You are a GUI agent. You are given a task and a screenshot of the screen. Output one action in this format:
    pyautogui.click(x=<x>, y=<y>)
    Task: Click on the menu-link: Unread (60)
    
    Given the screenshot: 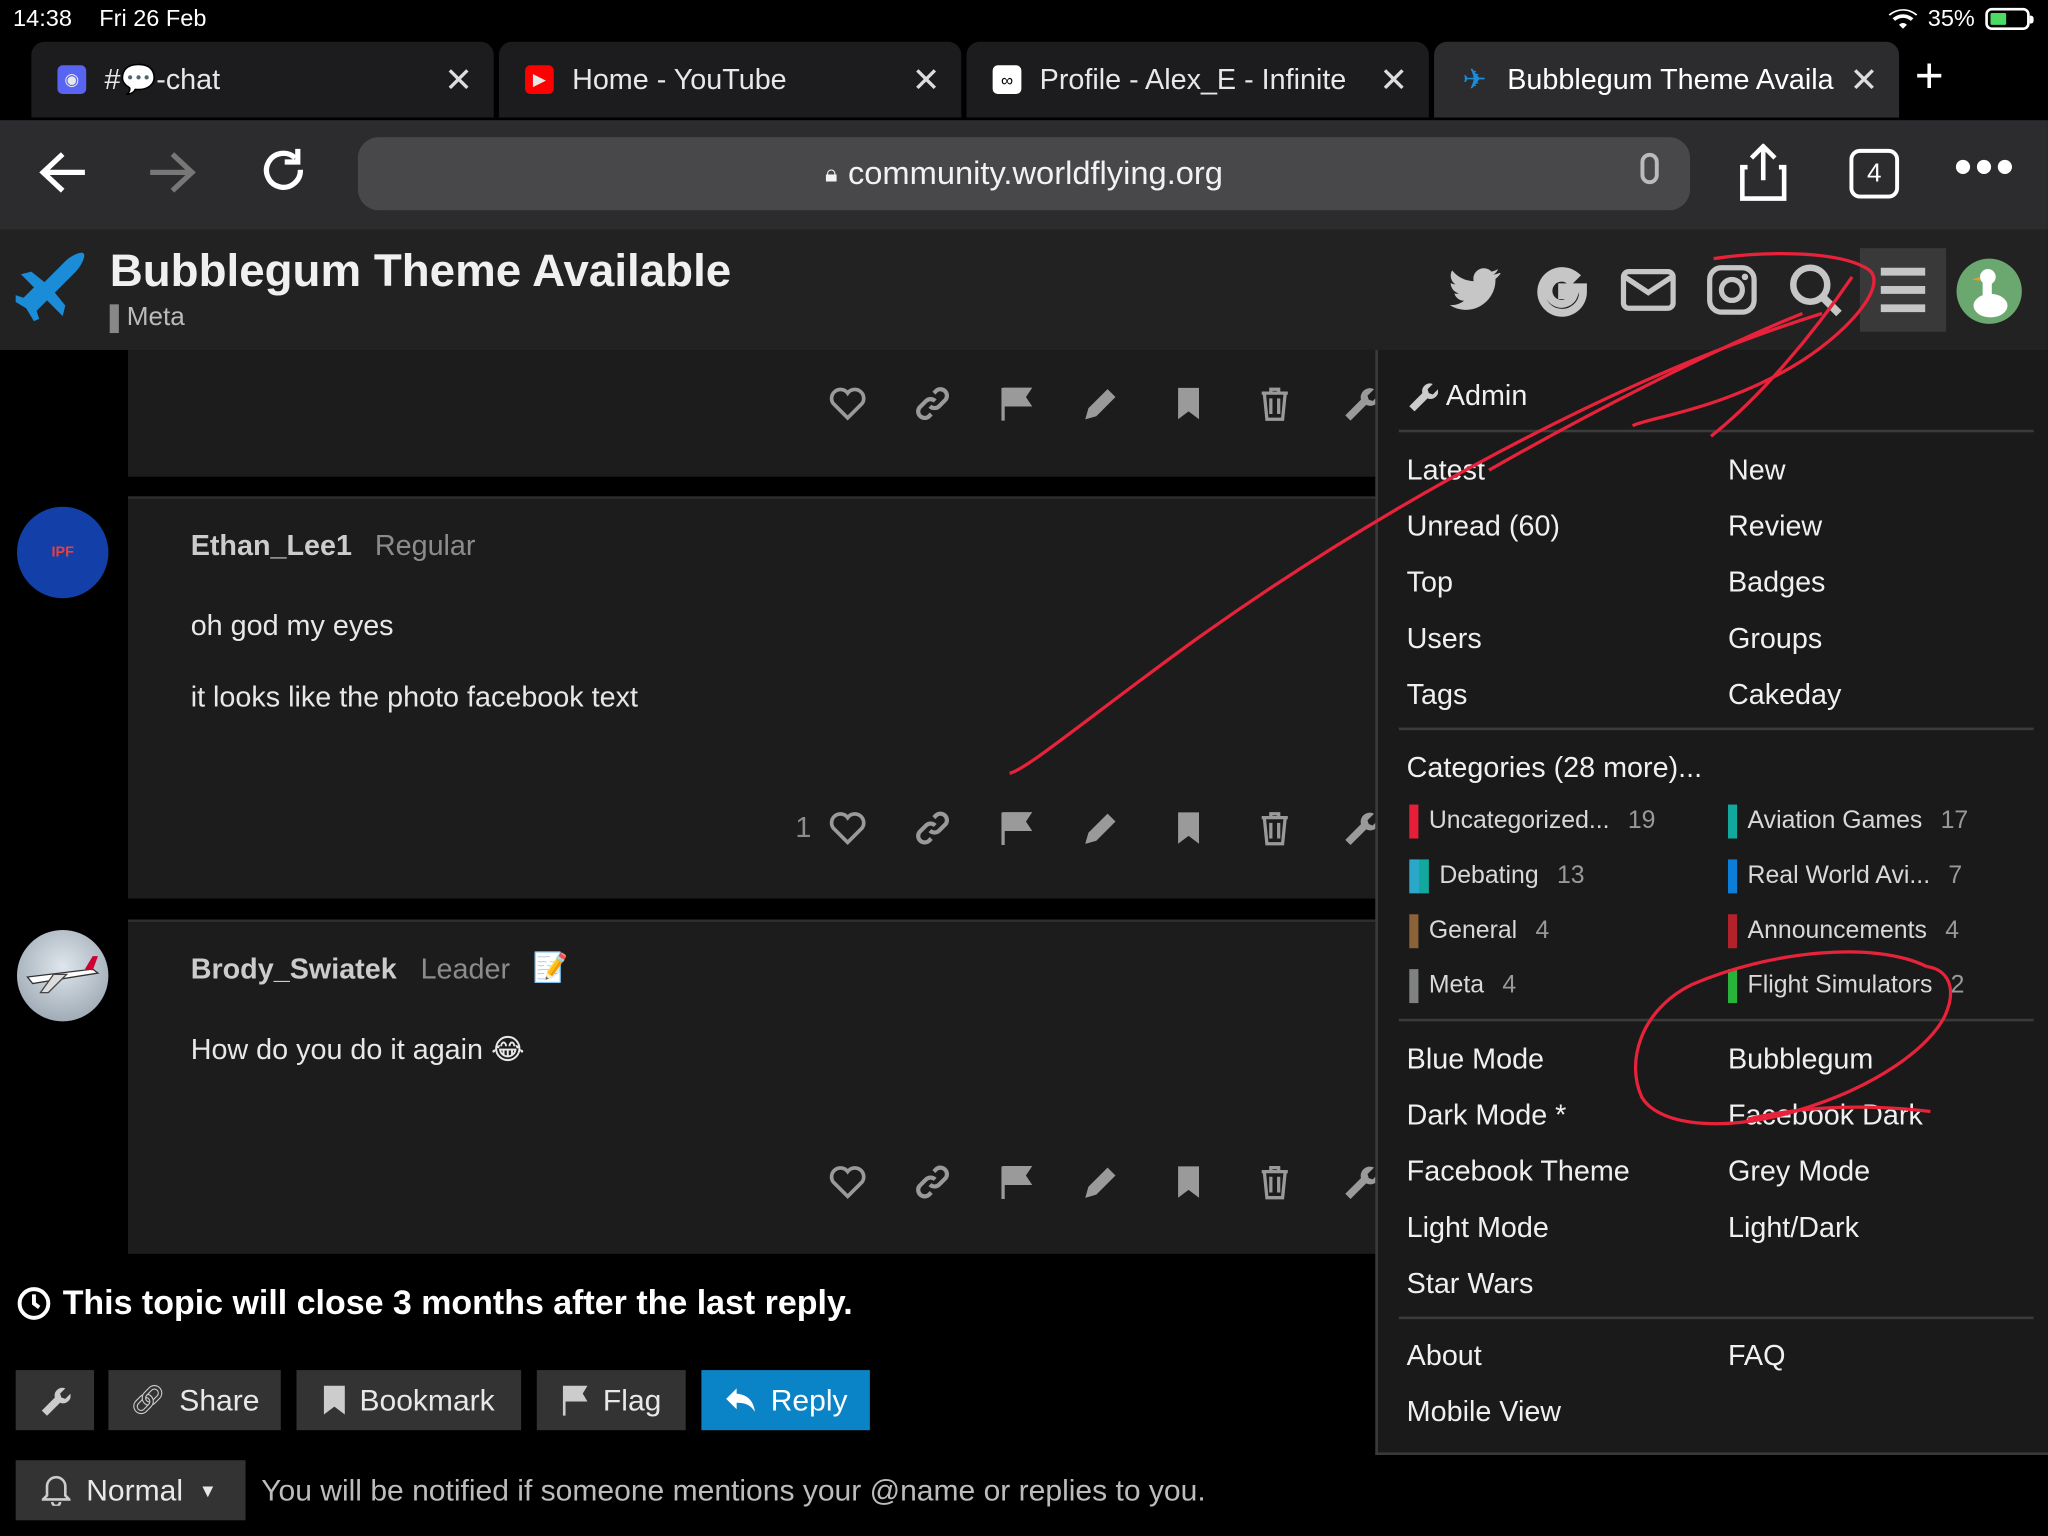 What is the action you would take?
    pyautogui.click(x=1483, y=526)
    